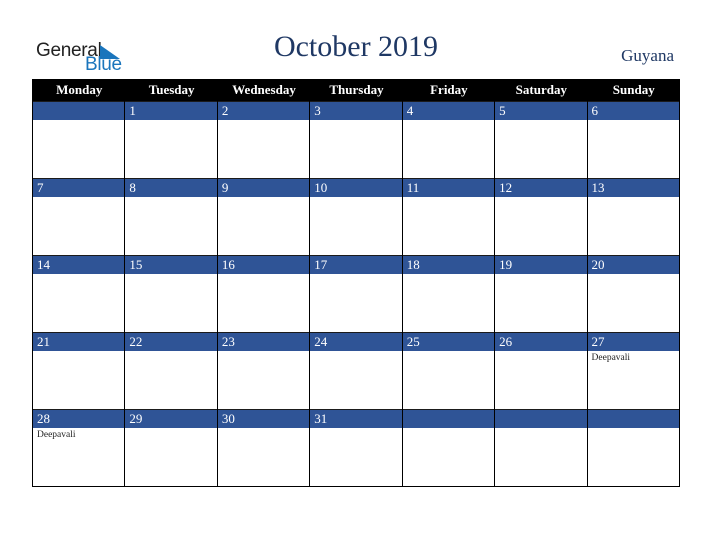  Describe the element at coordinates (171, 264) in the screenshot. I see `day-number: 15` at that location.